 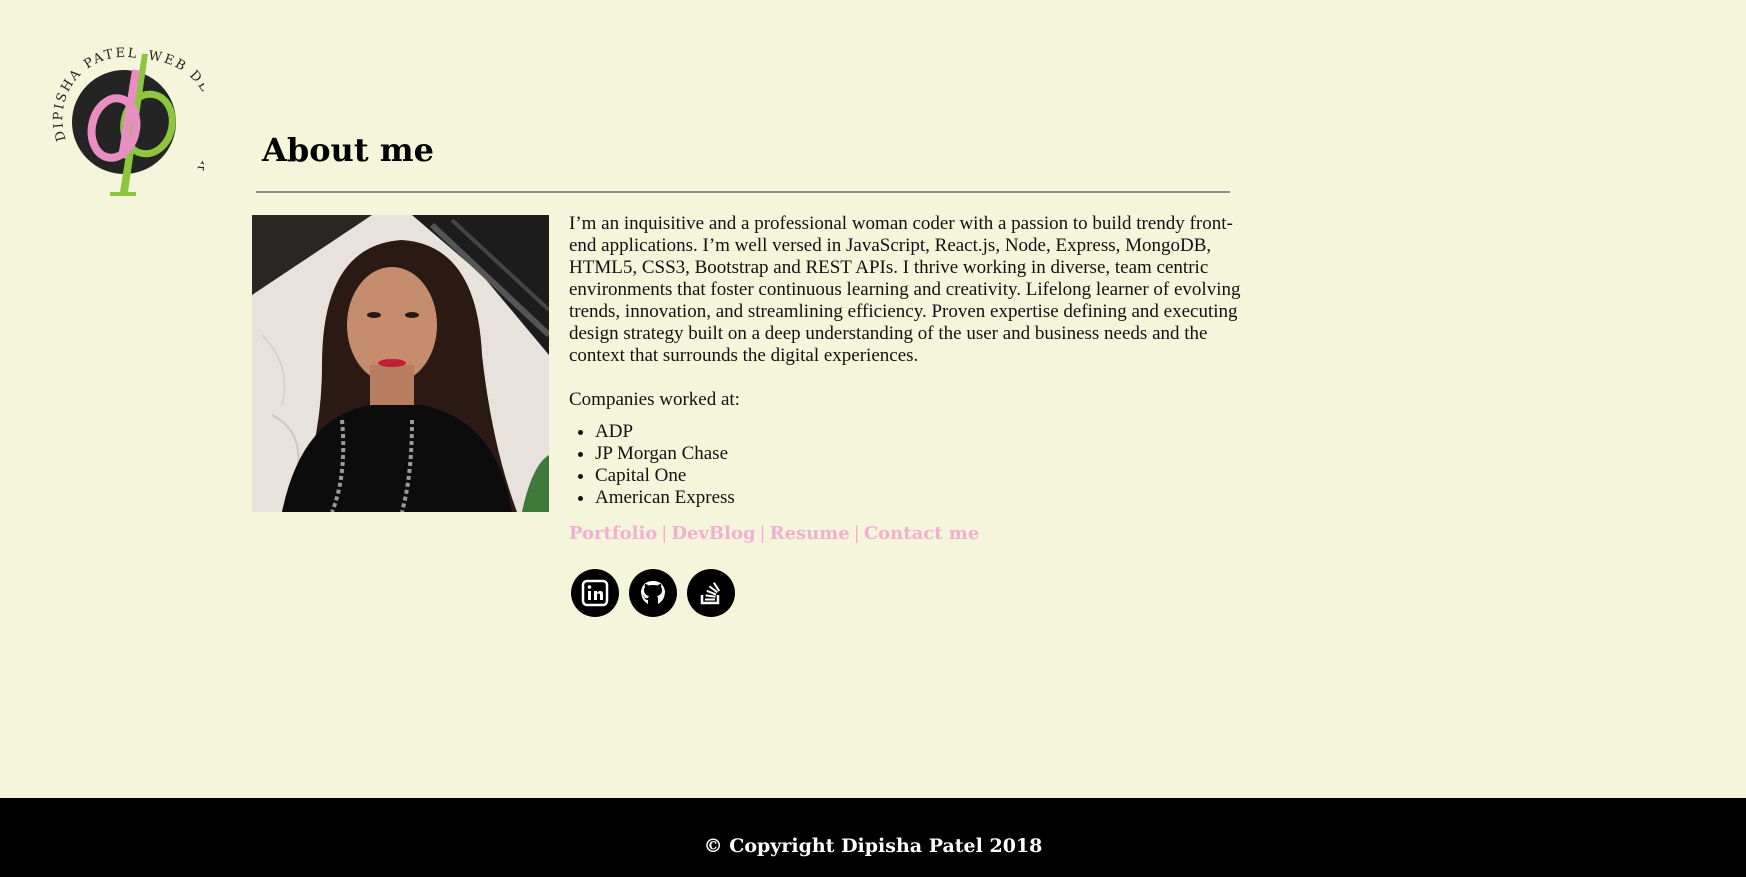 What do you see at coordinates (927, 498) in the screenshot?
I see `list-item: American Express` at bounding box center [927, 498].